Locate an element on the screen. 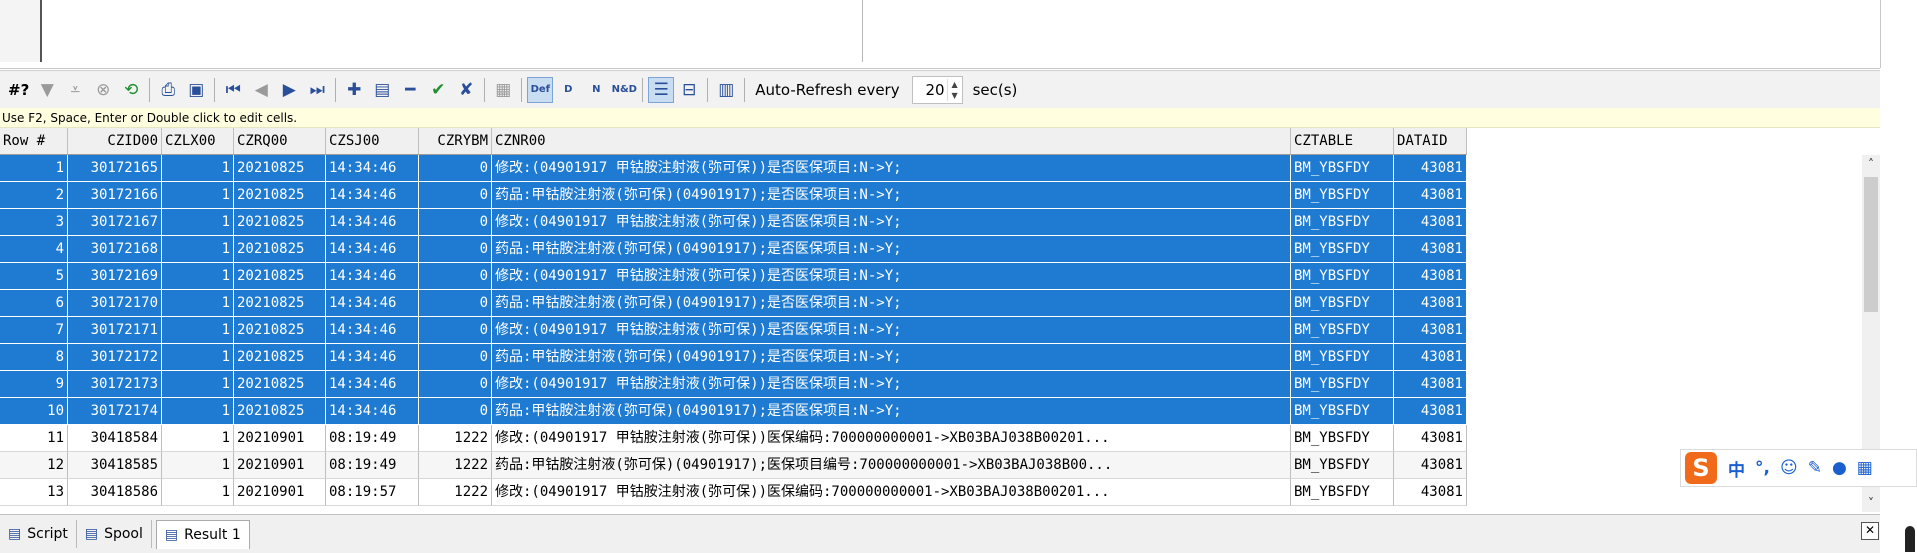 The height and width of the screenshot is (553, 1917). table-cell: 08:19:49 is located at coordinates (372, 465).